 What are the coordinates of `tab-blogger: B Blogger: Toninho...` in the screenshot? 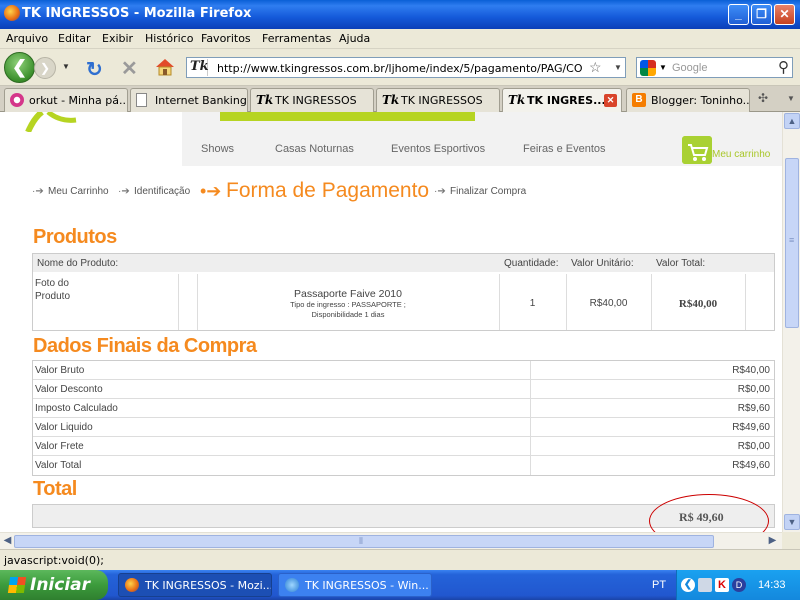 It's located at (688, 100).